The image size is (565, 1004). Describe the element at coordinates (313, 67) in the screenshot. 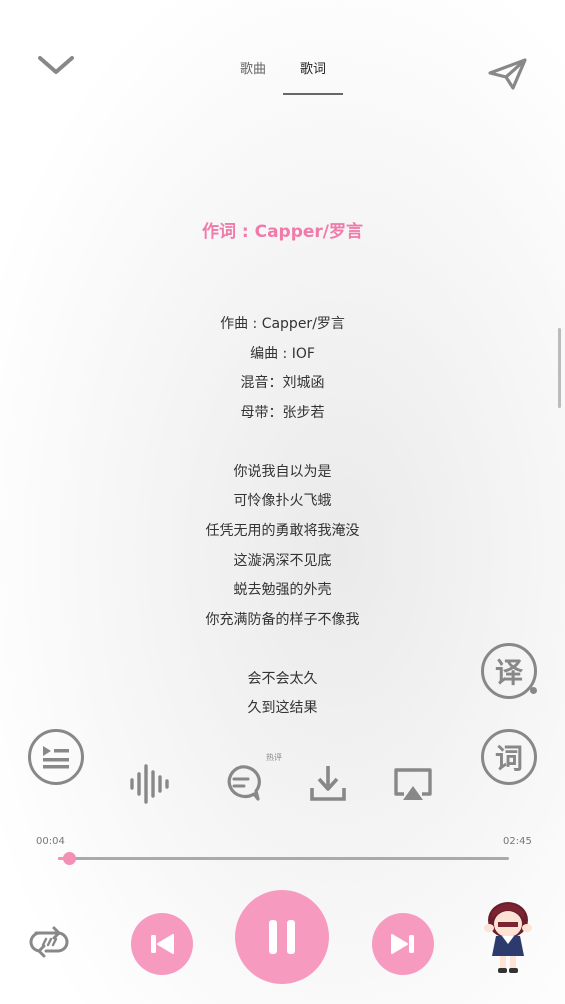

I see `tab-lyrics: 歌词` at that location.